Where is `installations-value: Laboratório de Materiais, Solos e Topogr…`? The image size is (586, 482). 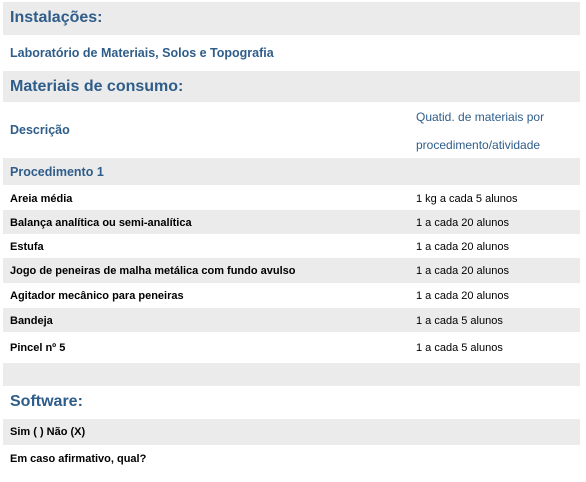 installations-value: Laboratório de Materiais, Solos e Topogr… is located at coordinates (142, 53).